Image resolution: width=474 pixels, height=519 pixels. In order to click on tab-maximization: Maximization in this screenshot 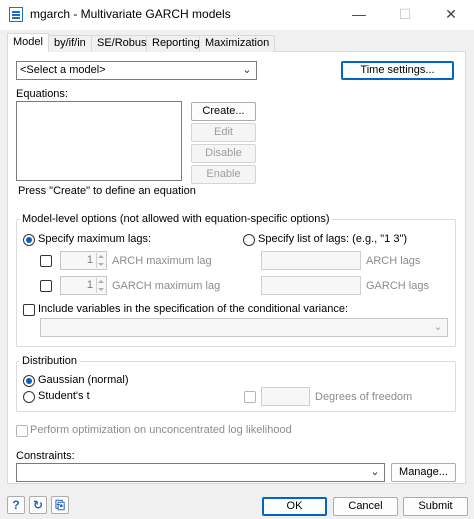, I will do `click(237, 43)`.